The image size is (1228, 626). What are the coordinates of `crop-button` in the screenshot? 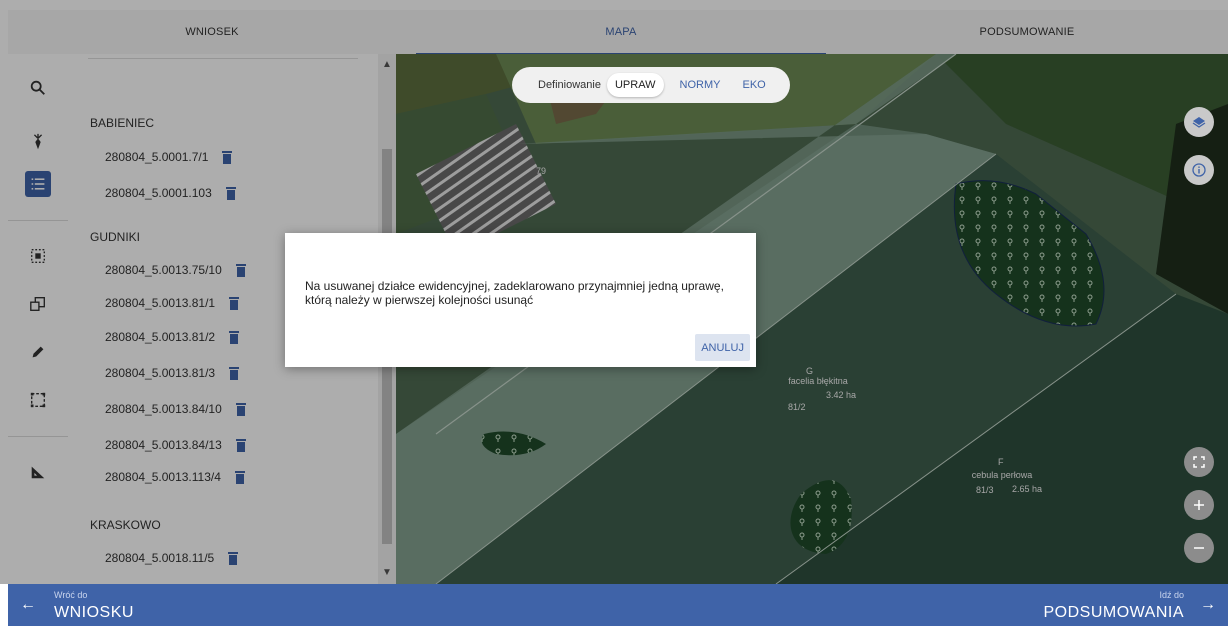 It's located at (38, 142).